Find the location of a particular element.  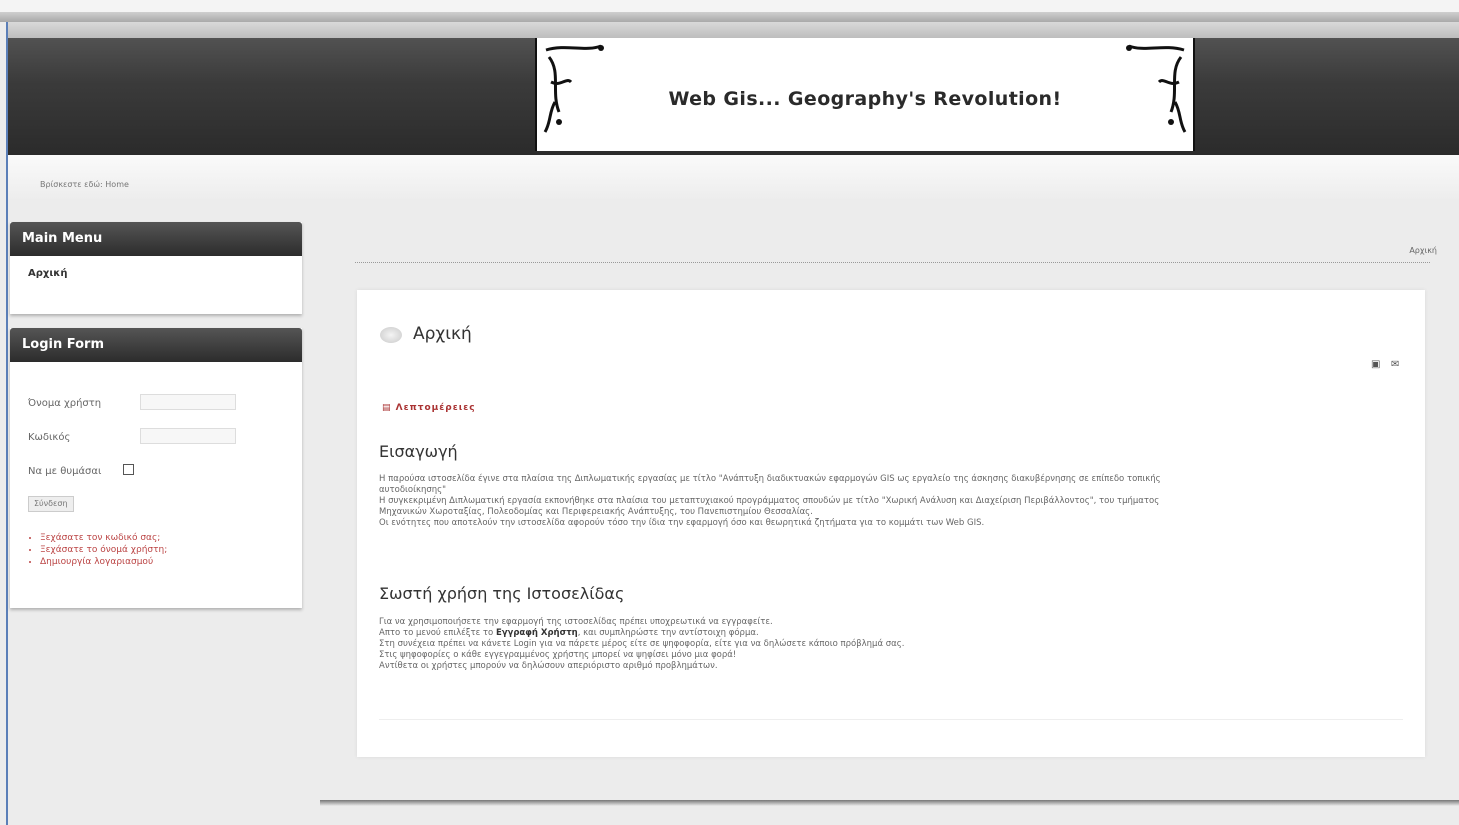

ornament-right-icon is located at coordinates (1156, 88).